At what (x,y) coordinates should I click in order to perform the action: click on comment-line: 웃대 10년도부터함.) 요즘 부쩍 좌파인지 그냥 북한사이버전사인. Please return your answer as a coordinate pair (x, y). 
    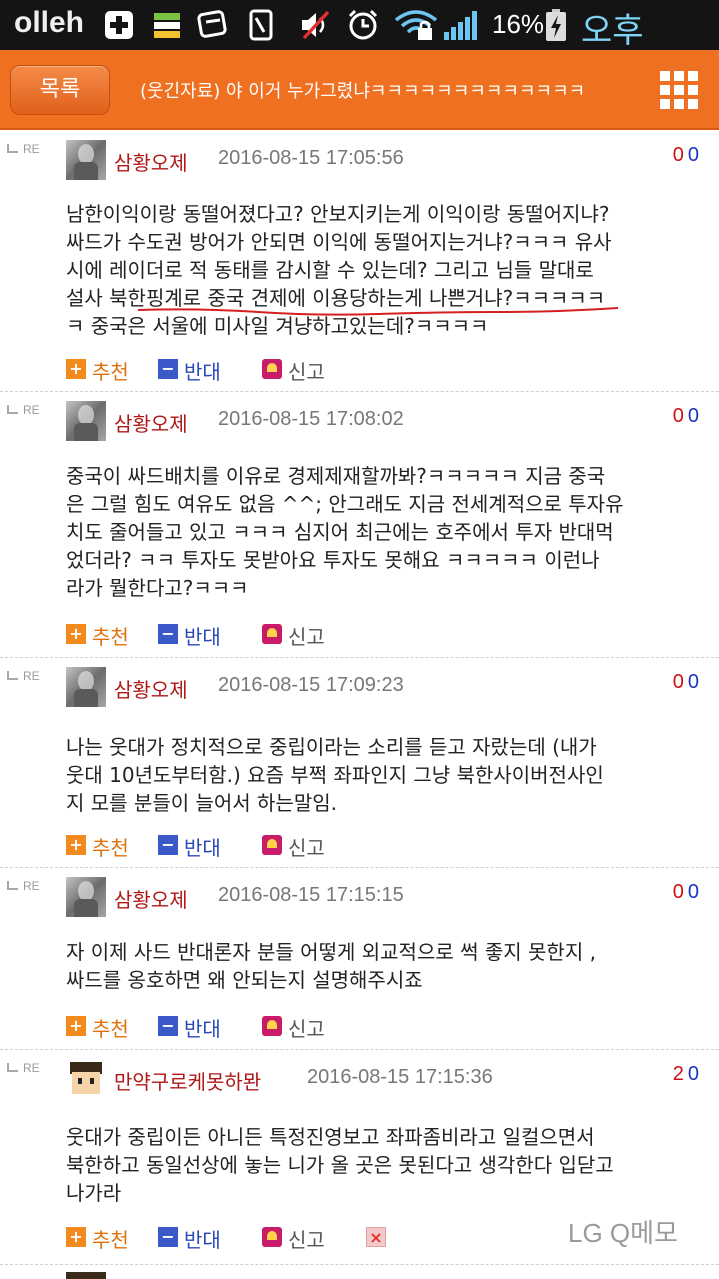
    Looking at the image, I should click on (335, 775).